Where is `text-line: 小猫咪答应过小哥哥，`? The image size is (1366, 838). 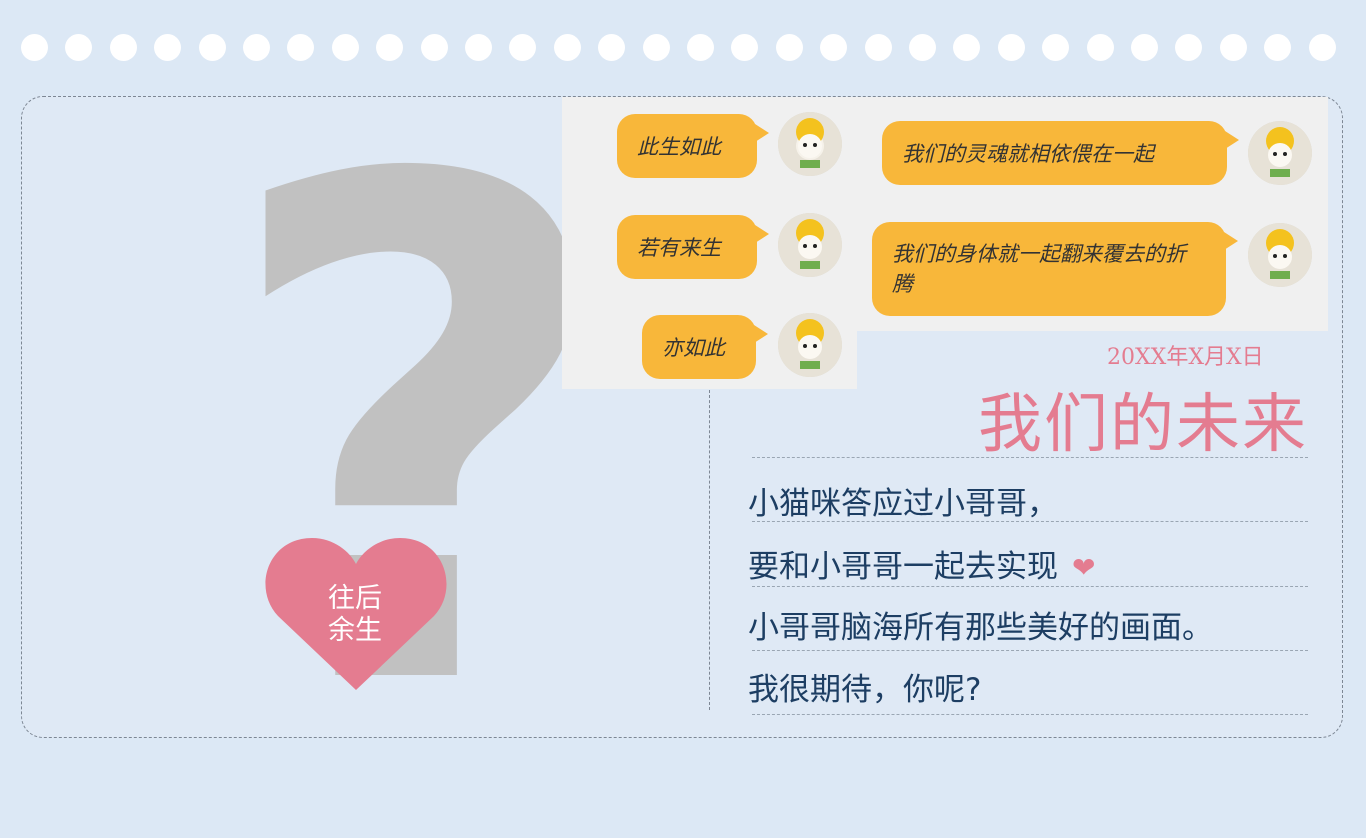
text-line: 小猫咪答应过小哥哥， is located at coordinates (903, 504).